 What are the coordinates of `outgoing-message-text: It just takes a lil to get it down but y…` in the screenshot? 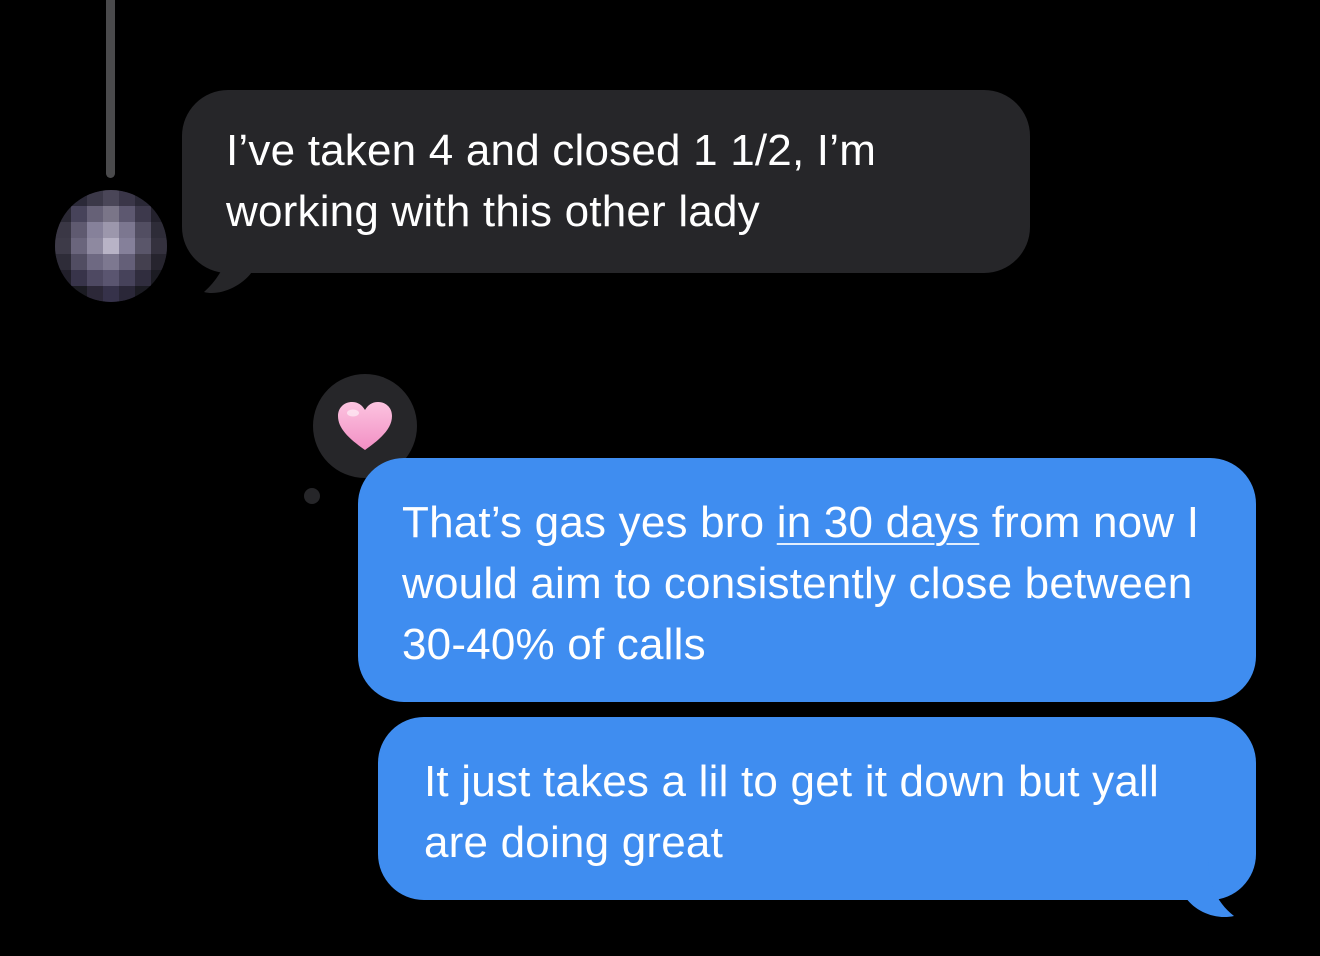 It's located at (791, 812).